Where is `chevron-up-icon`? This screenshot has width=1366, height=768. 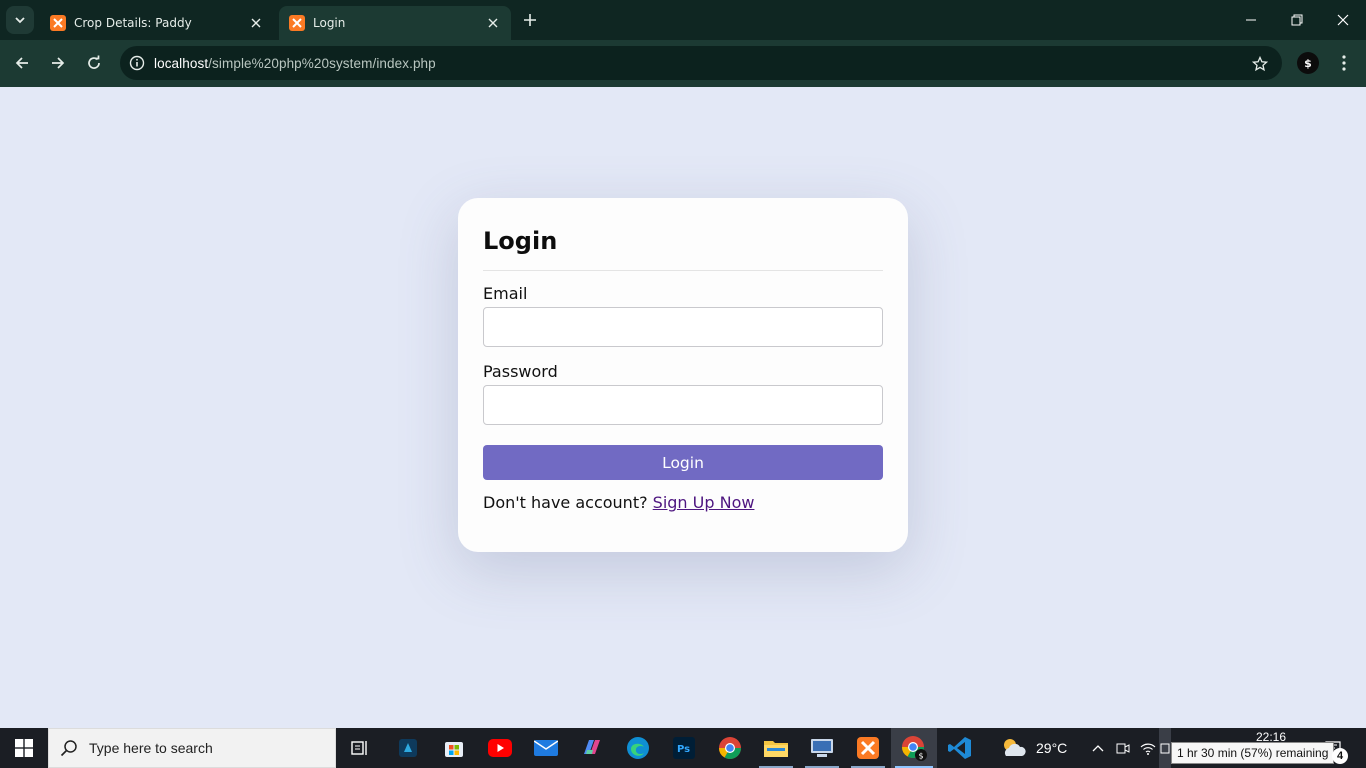 chevron-up-icon is located at coordinates (1098, 748).